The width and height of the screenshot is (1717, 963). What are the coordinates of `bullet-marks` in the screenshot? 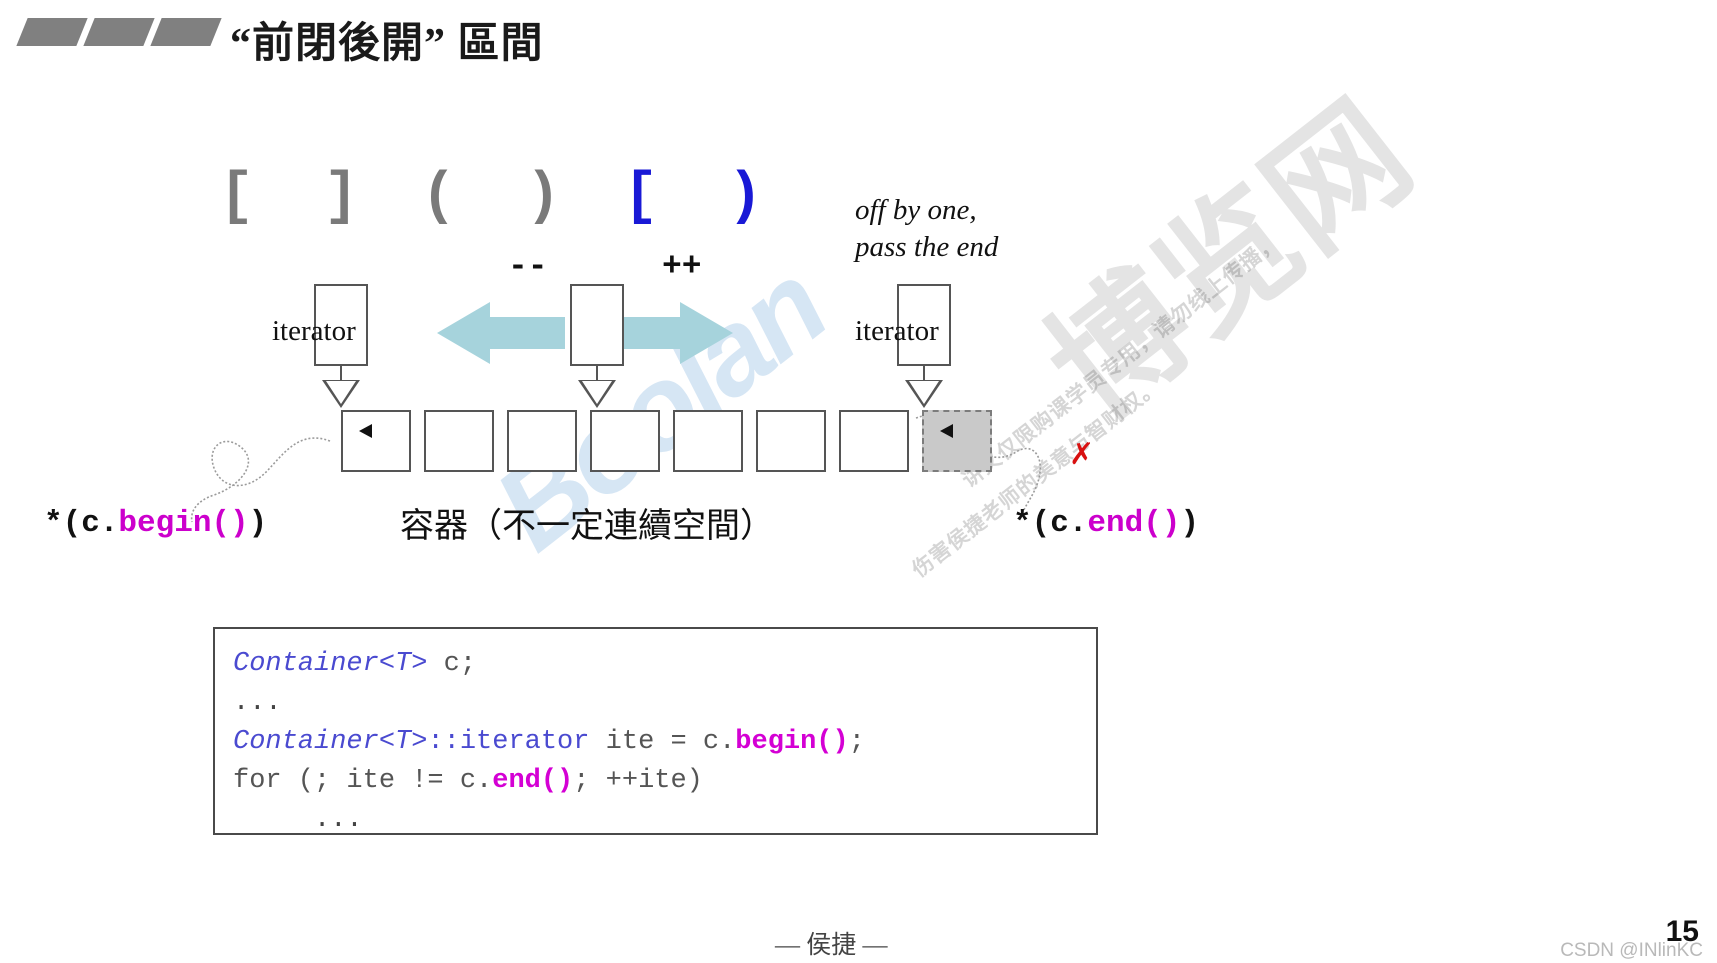 It's located at (119, 32).